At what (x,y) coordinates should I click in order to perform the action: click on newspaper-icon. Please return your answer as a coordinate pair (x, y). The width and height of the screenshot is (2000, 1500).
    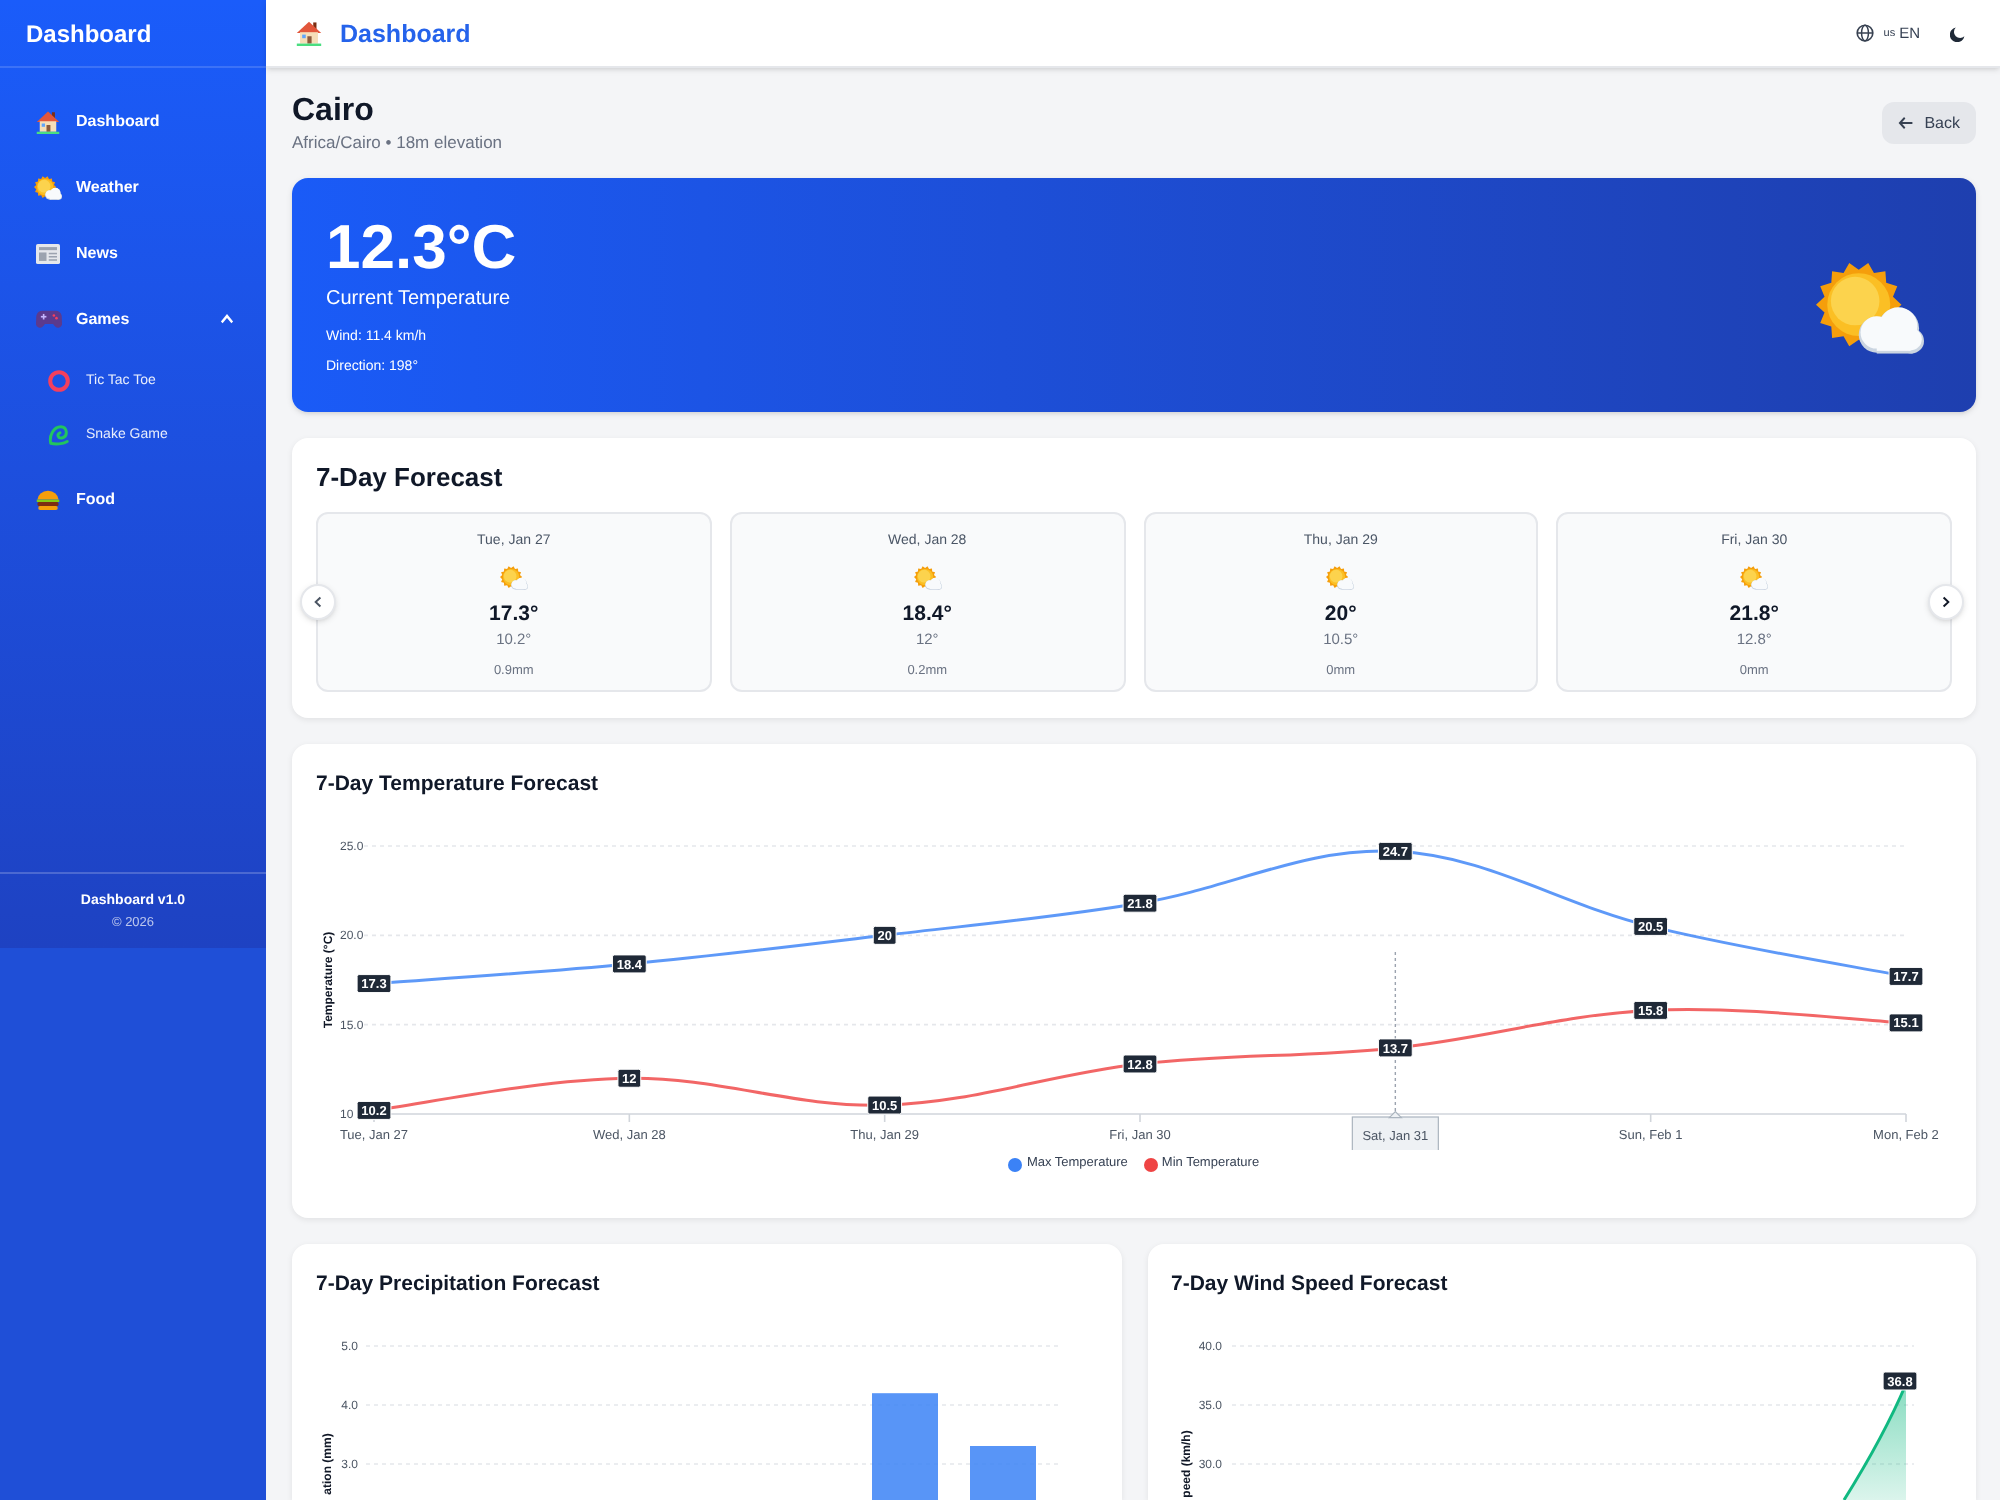
    Looking at the image, I should click on (48, 253).